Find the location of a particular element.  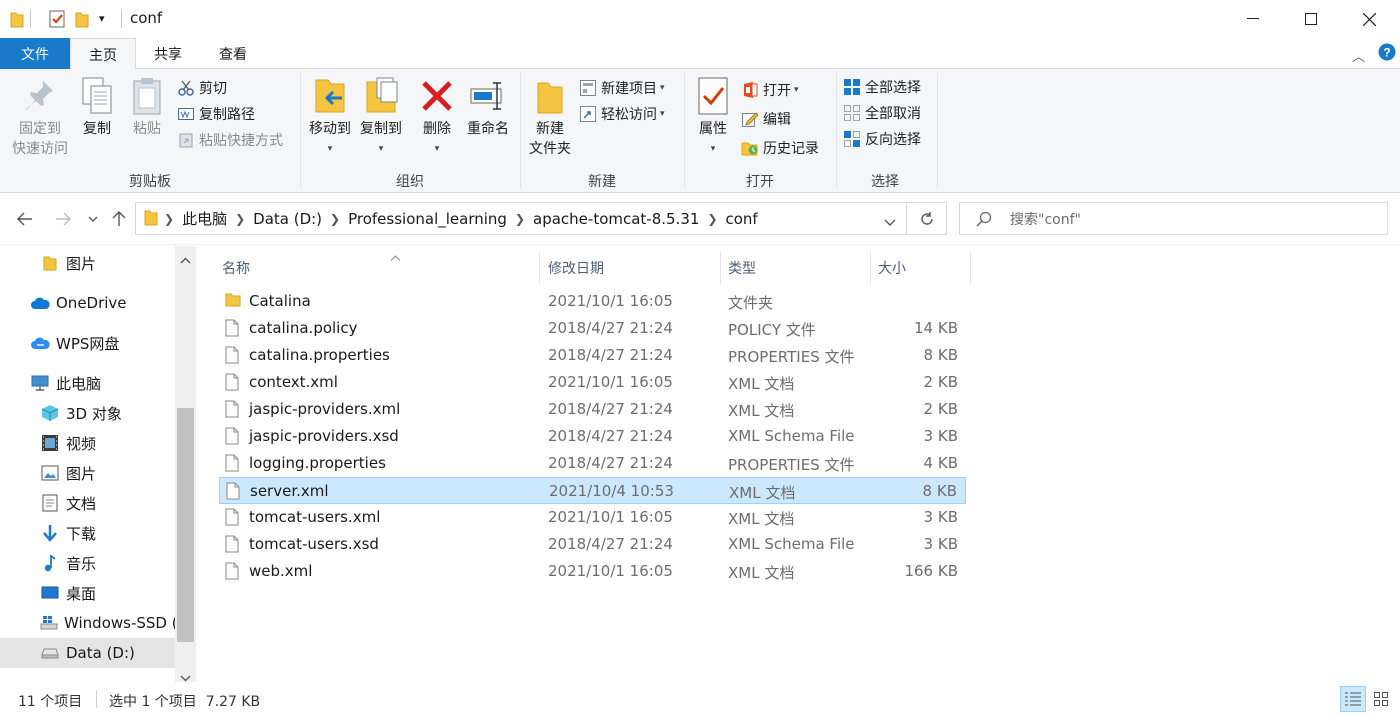

select-all-button: 全部选择 is located at coordinates (882, 87).